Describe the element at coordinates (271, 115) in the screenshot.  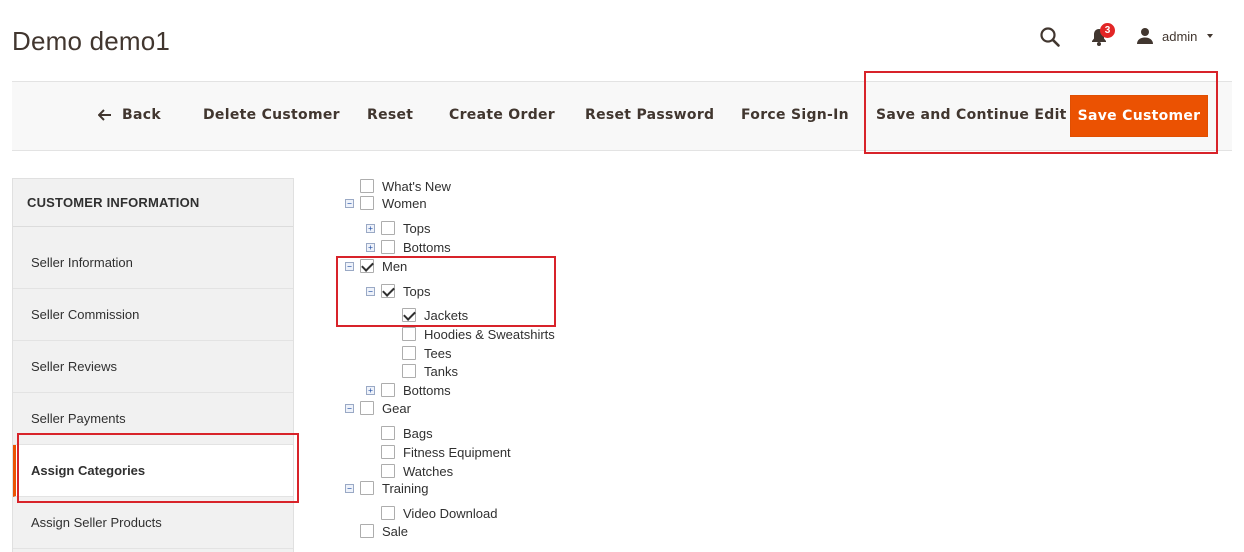
I see `delete-customer-button: Delete Customer` at that location.